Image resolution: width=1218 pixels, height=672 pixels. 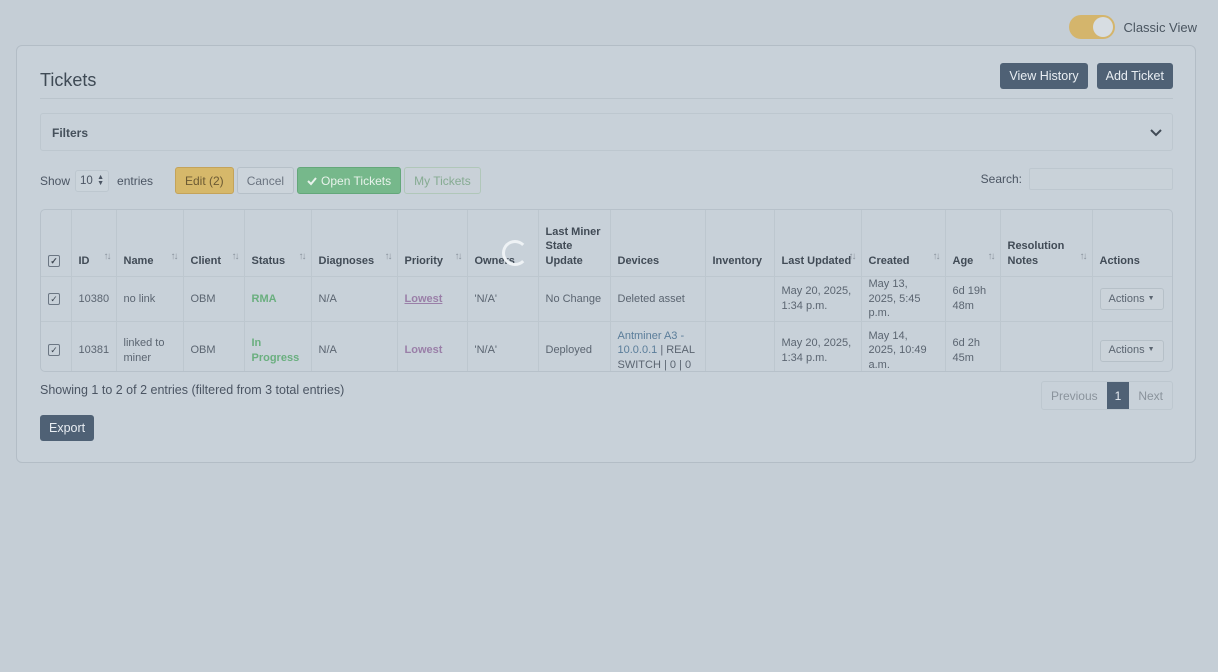 What do you see at coordinates (503, 345) in the screenshot?
I see `cell-owners: 'N/A'` at bounding box center [503, 345].